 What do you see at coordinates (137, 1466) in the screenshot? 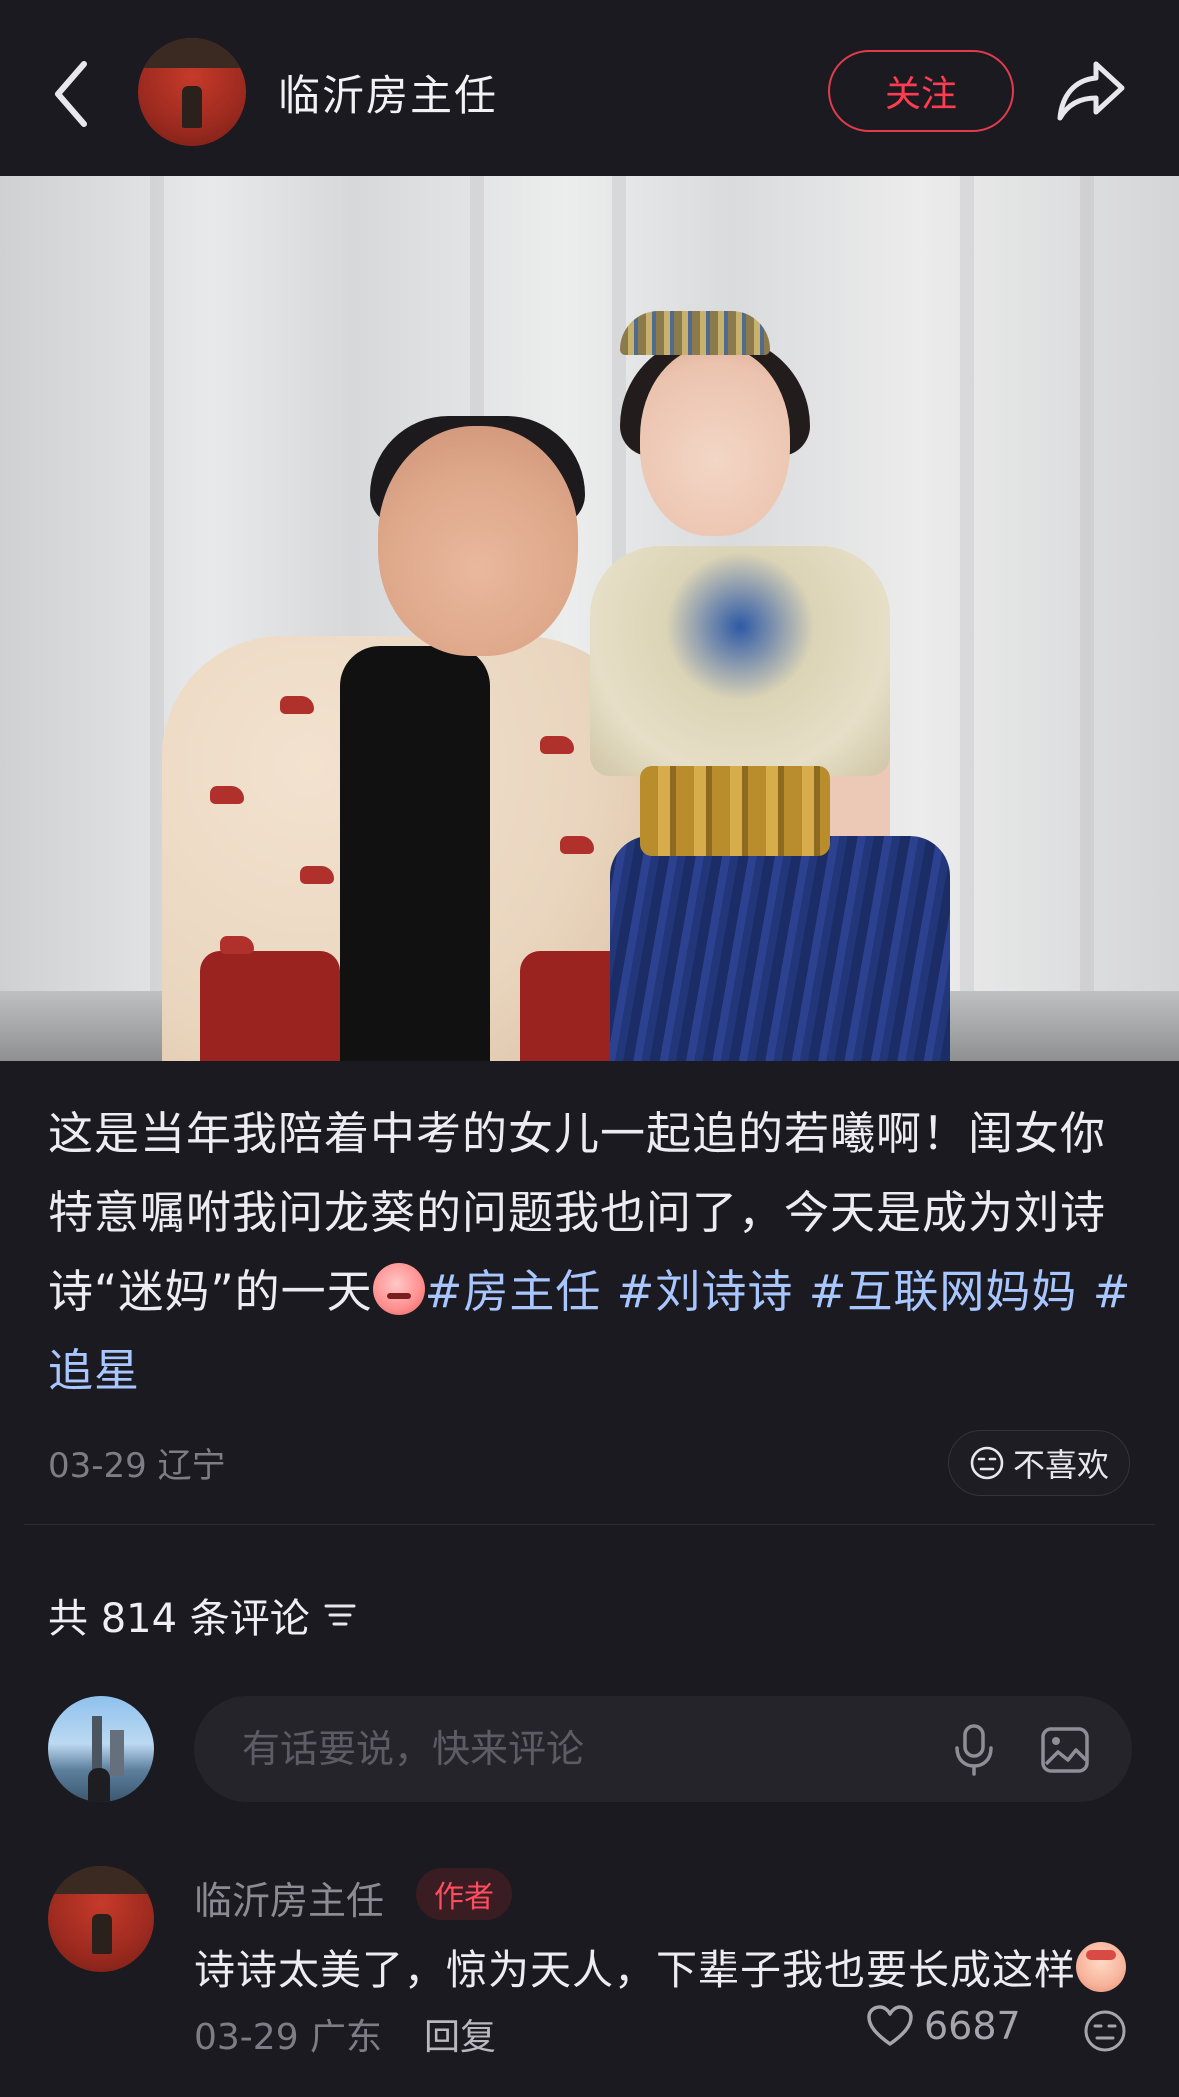
I see `post-date-location: 03-29 辽宁` at bounding box center [137, 1466].